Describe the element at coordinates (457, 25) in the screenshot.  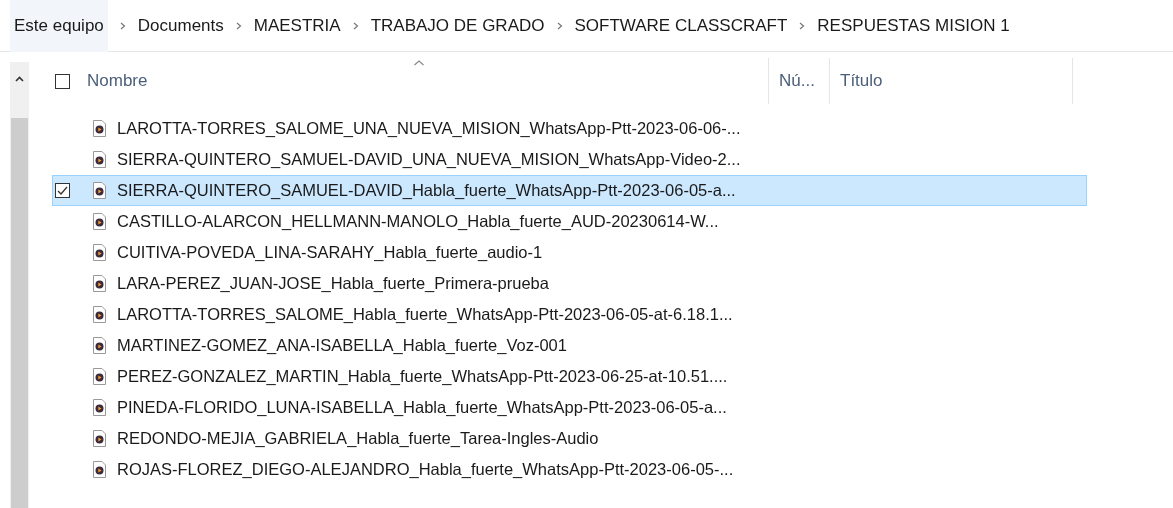
I see `breadcrumb-item: TRABAJO DE GRADO` at that location.